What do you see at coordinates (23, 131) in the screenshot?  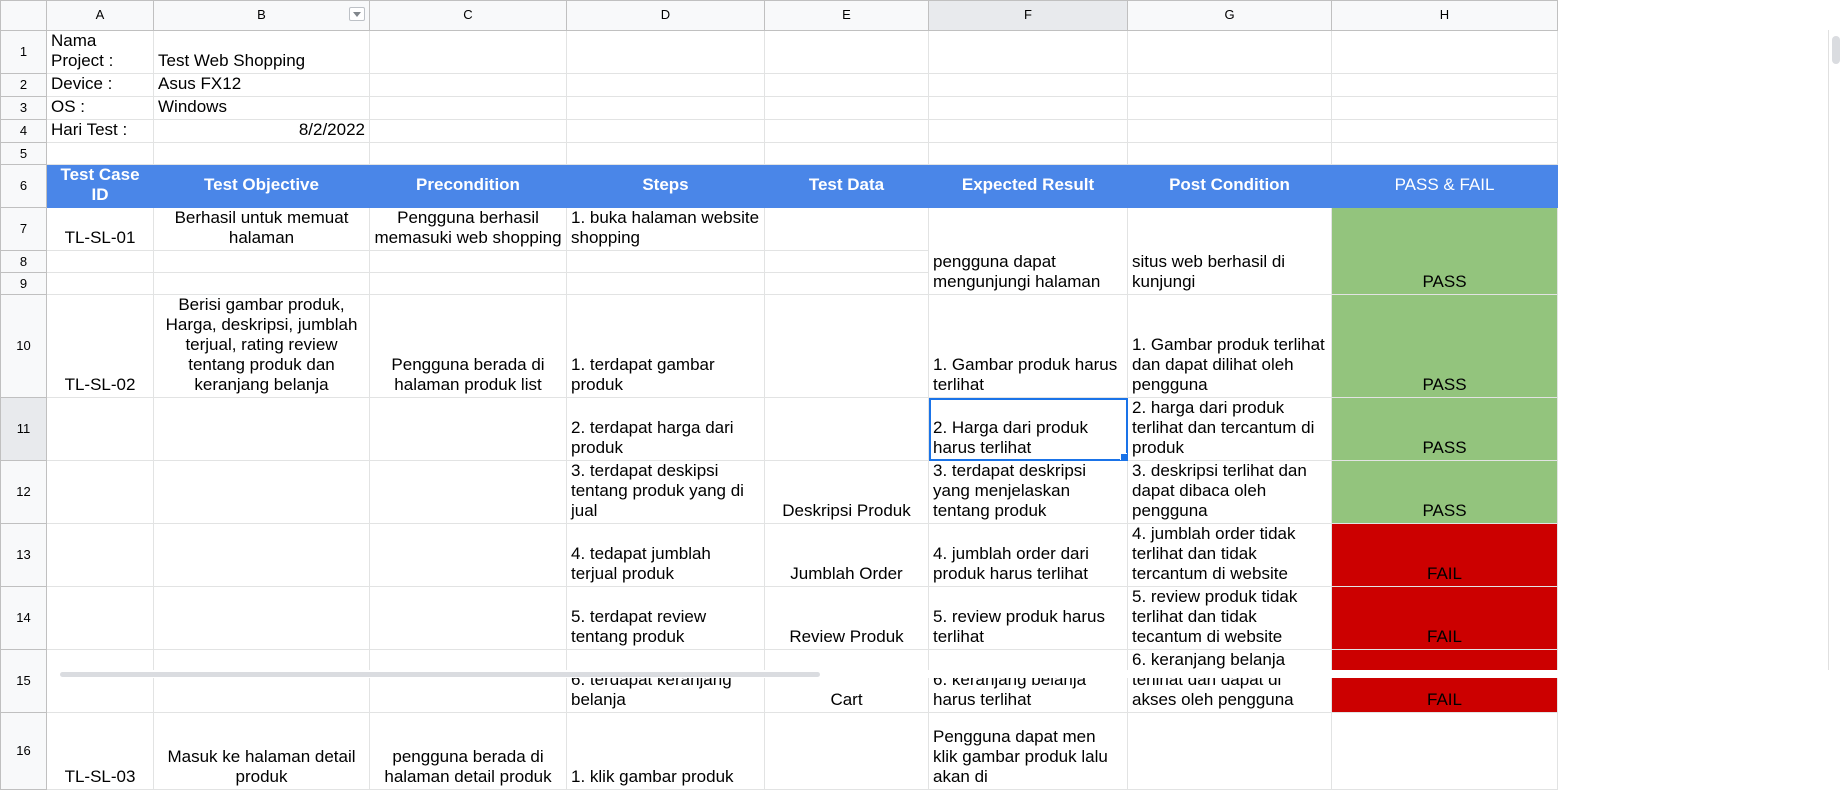 I see `row-header: 4` at bounding box center [23, 131].